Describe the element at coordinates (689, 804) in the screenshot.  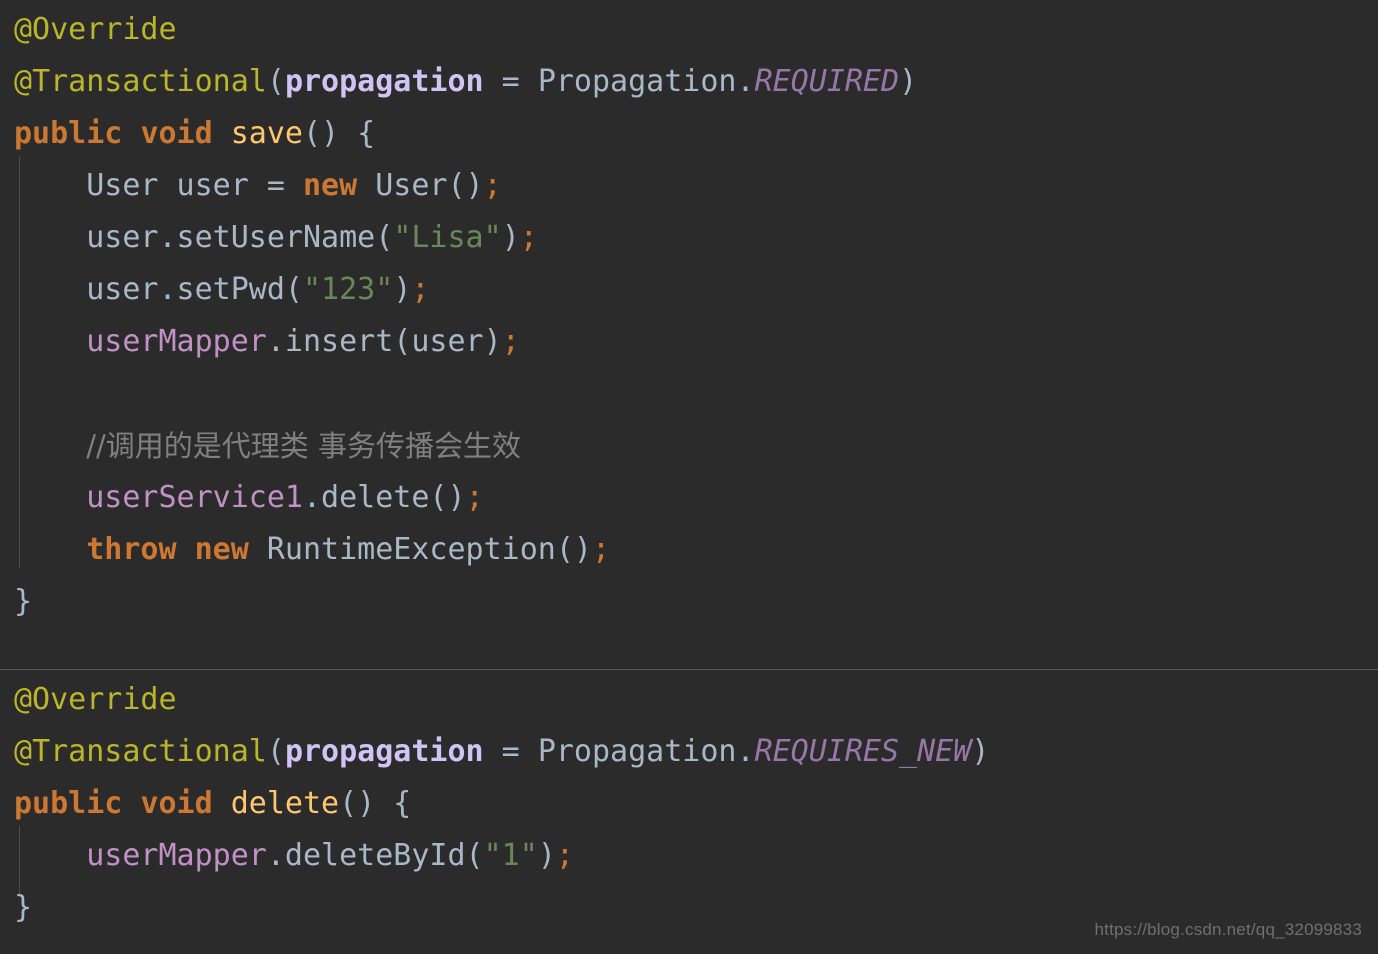
I see `code-line-signature-delete: public void delete() {` at that location.